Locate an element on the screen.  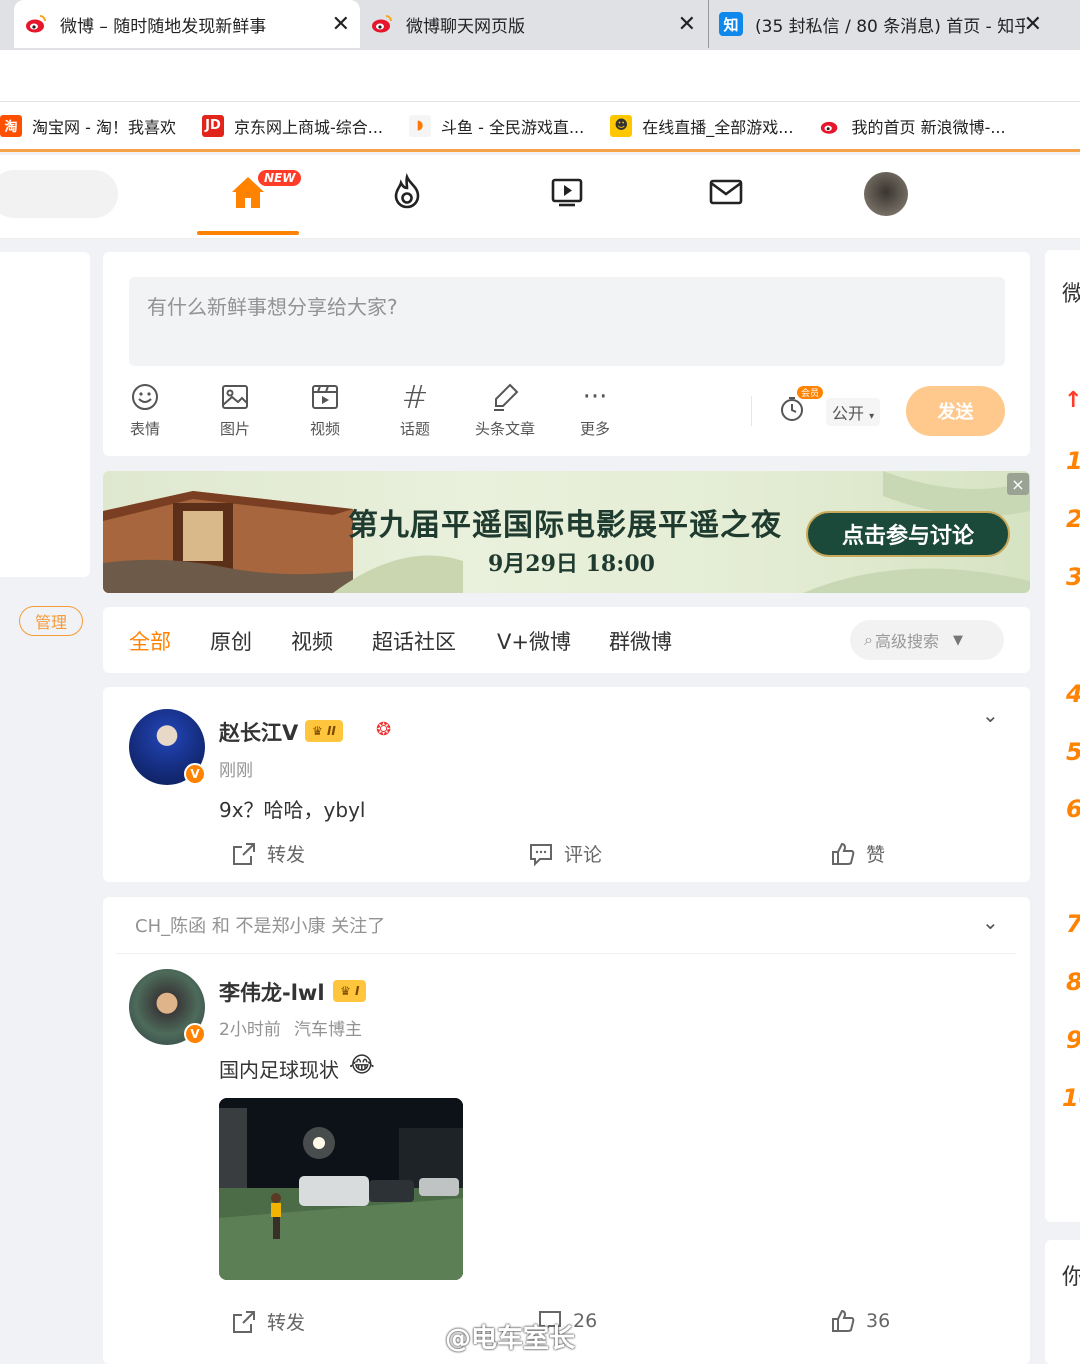
level-badge: ♛ II is located at coordinates (324, 731).